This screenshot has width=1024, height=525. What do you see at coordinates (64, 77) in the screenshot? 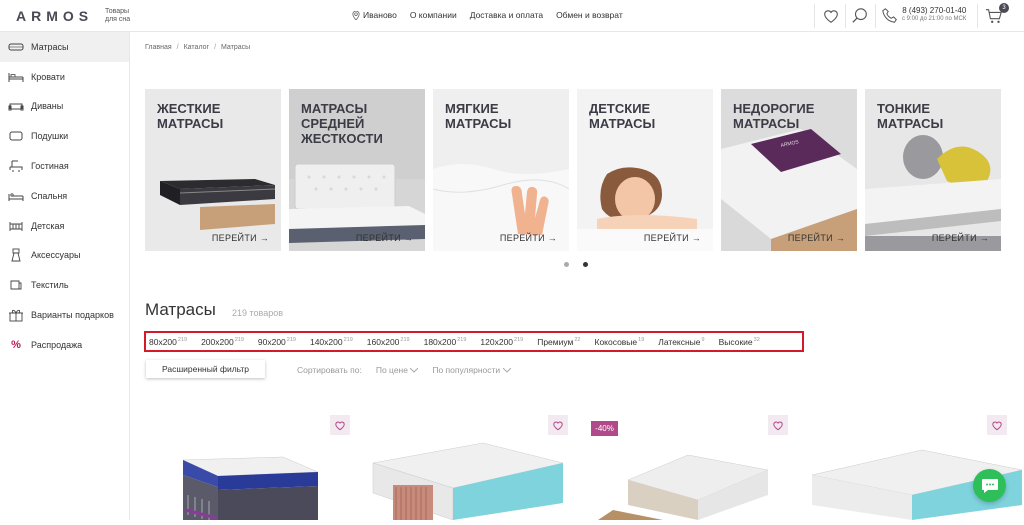
I see `sidebar-item-beds: Кровати` at bounding box center [64, 77].